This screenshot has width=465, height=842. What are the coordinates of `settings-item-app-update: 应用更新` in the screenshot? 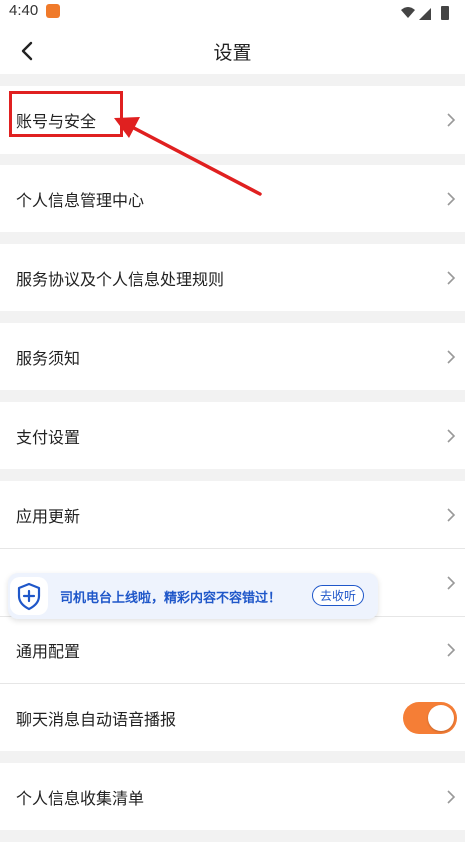 It's located at (232, 514).